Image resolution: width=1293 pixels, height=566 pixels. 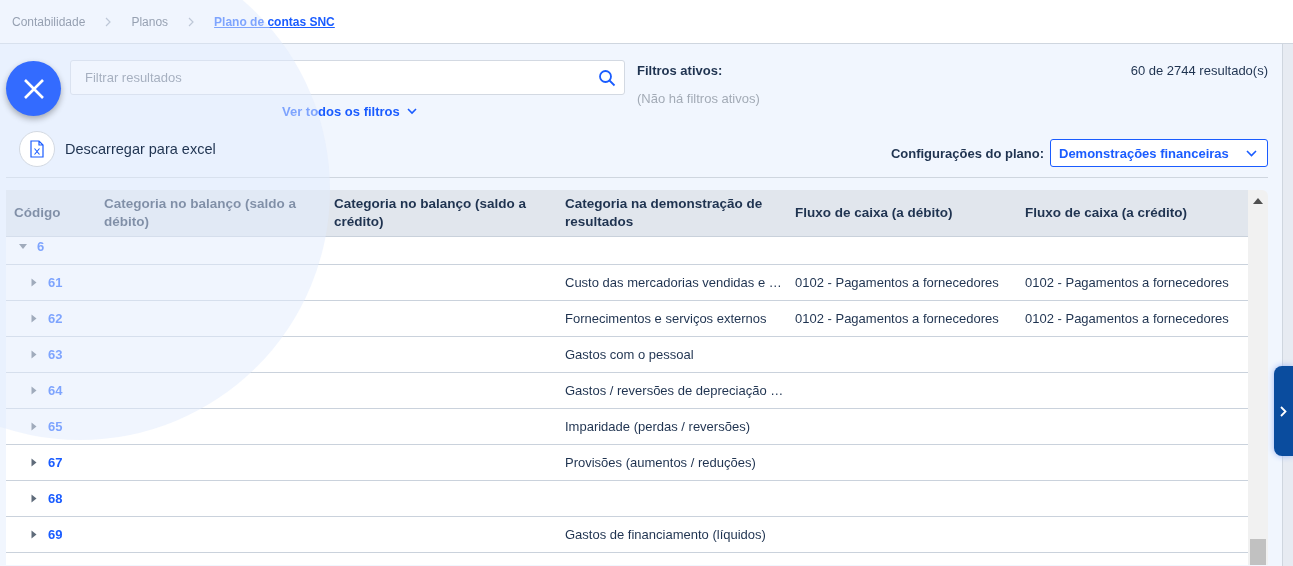 What do you see at coordinates (657, 426) in the screenshot?
I see `table-cell: Imparidade (perdas / reversões)` at bounding box center [657, 426].